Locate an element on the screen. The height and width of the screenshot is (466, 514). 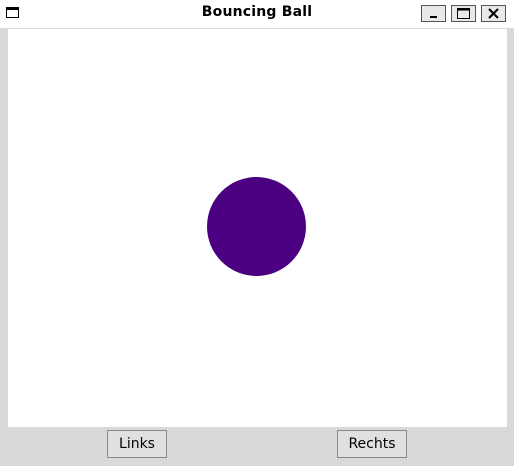
maximize-button is located at coordinates (463, 13).